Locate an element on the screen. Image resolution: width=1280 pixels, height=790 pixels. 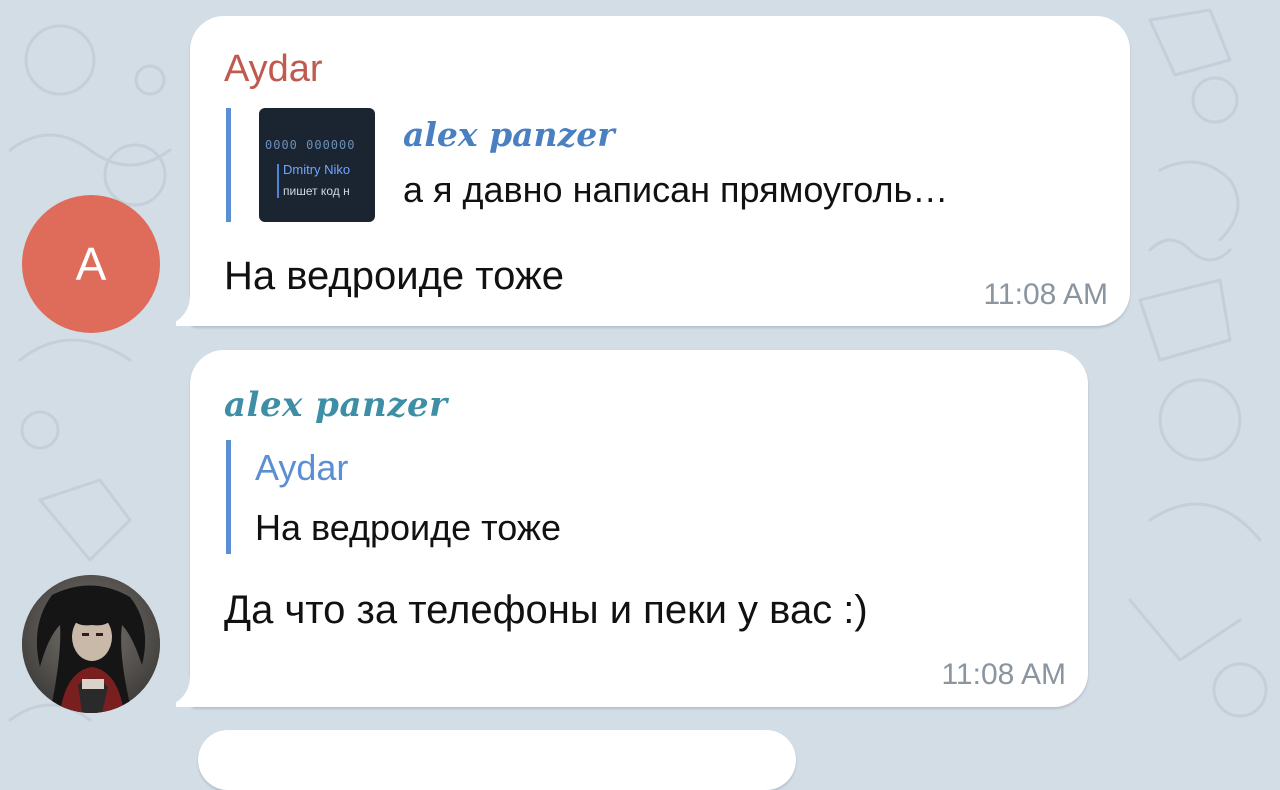
message-text: На ведроиде тоже is located at coordinates (394, 276).